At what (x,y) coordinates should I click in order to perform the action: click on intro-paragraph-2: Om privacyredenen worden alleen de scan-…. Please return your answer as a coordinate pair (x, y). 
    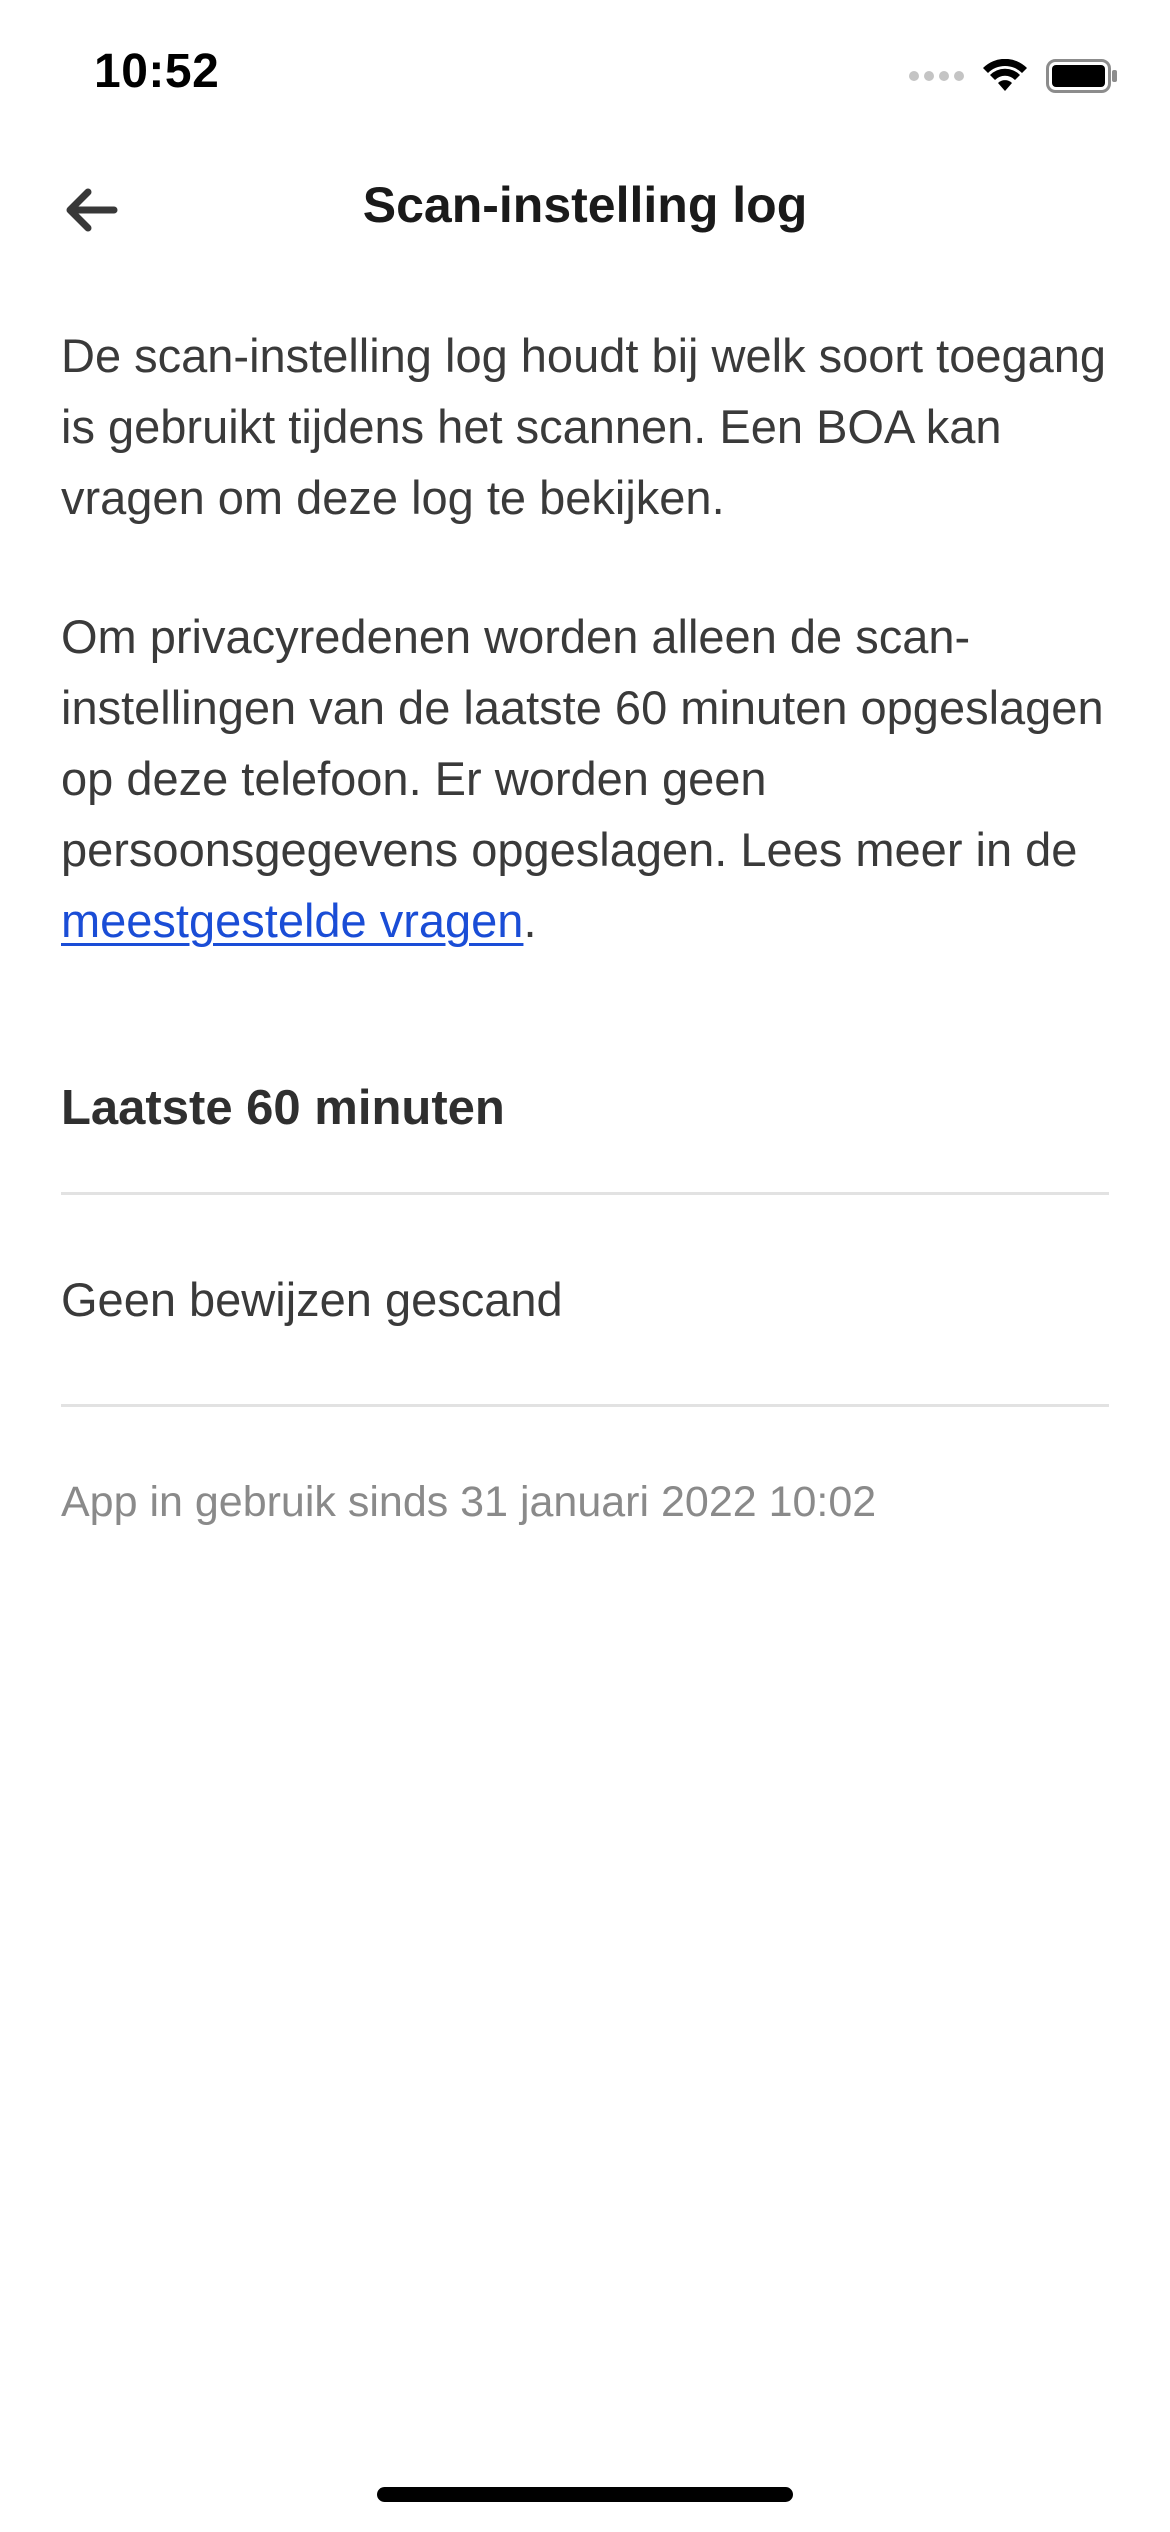
    Looking at the image, I should click on (585, 778).